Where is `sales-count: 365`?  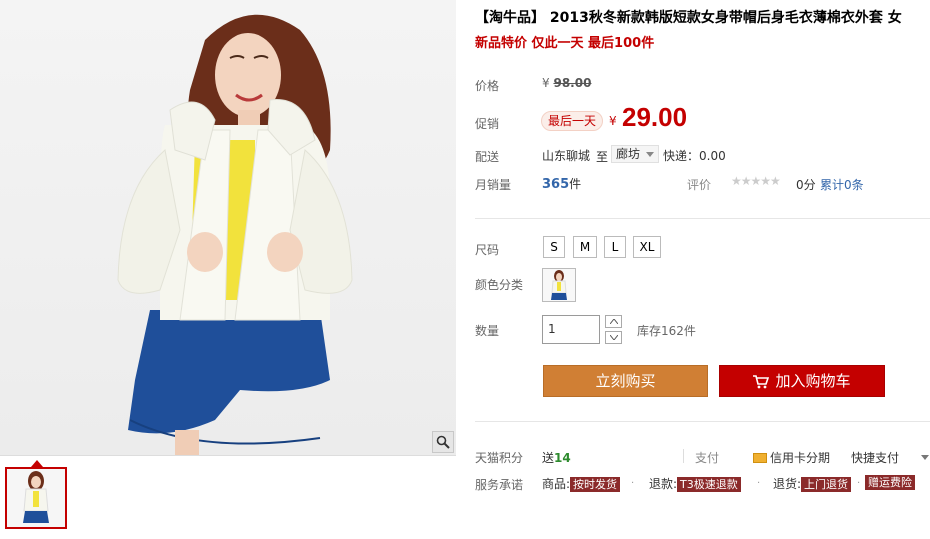 sales-count: 365 is located at coordinates (556, 184).